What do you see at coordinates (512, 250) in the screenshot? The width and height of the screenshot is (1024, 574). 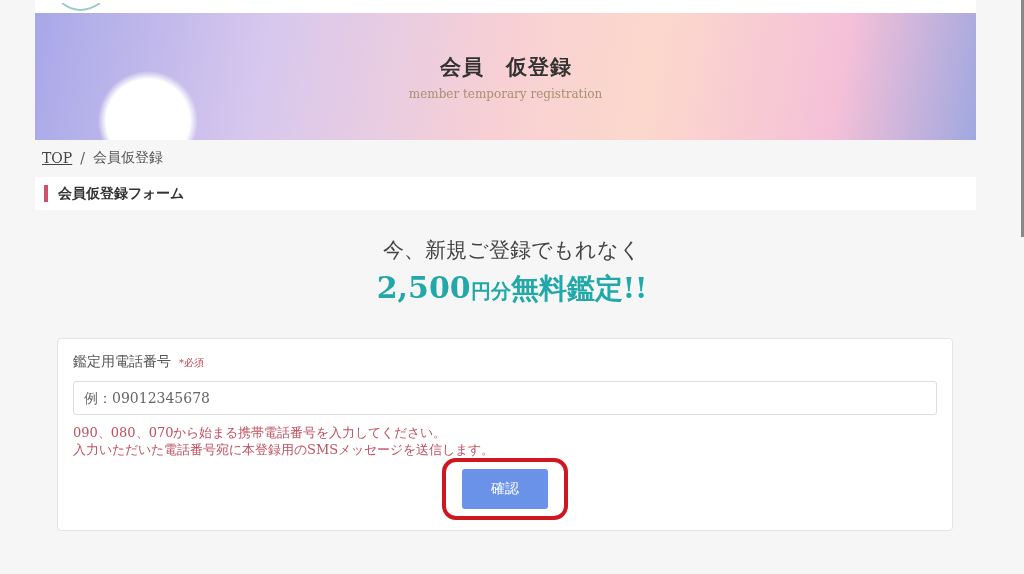 I see `promo-text: 今、新規ご登録でもれなく` at bounding box center [512, 250].